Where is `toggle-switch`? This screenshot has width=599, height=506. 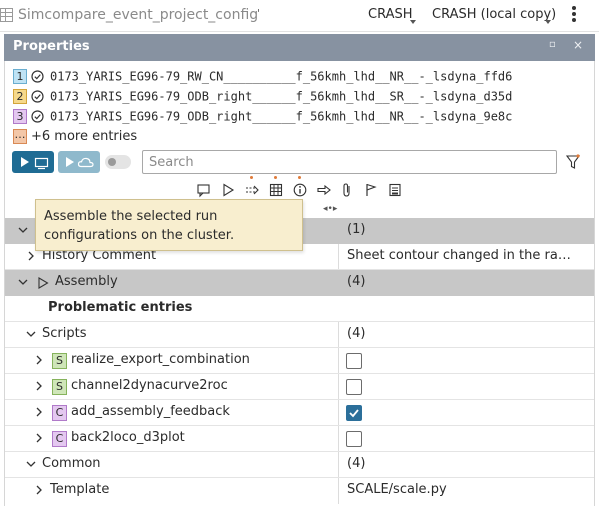
toggle-switch is located at coordinates (118, 162).